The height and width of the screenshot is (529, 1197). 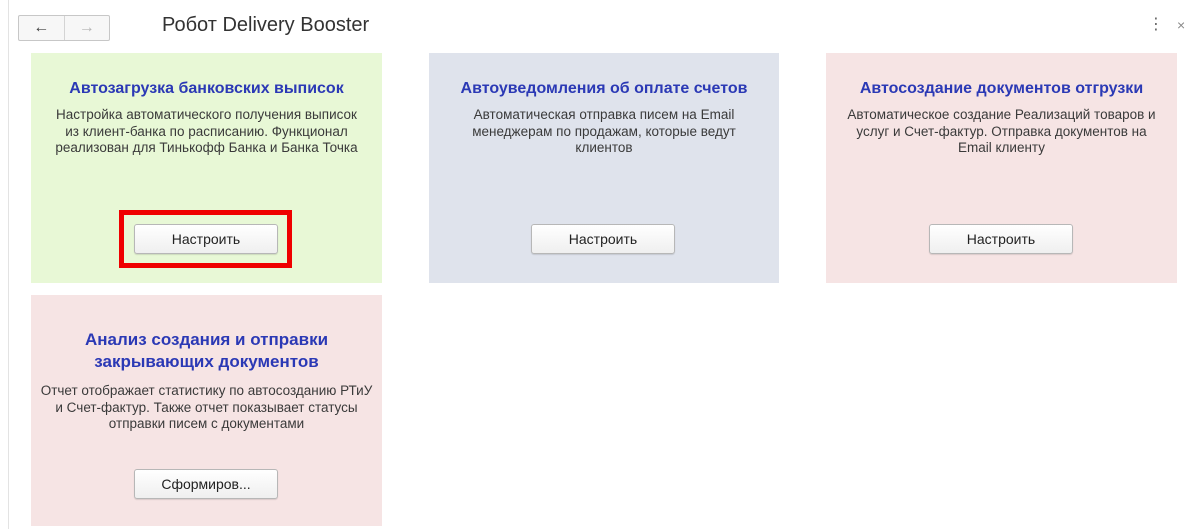 I want to click on more-options-icon: ⋮, so click(x=1156, y=25).